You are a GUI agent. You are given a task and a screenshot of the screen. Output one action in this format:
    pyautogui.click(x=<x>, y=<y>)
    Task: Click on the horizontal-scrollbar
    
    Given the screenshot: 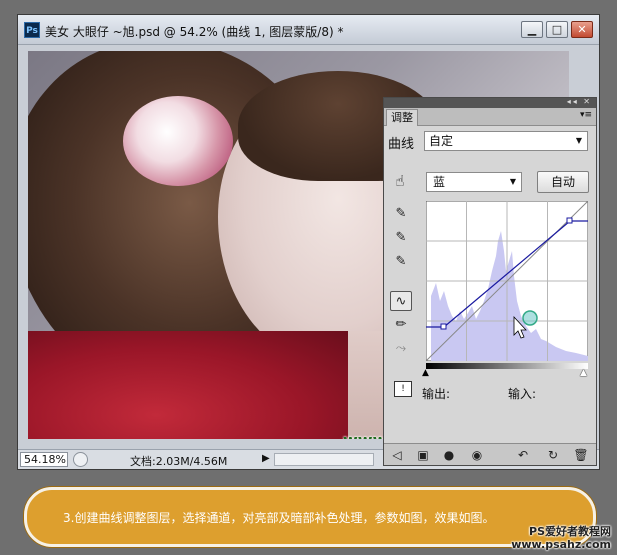 What is the action you would take?
    pyautogui.click(x=324, y=459)
    